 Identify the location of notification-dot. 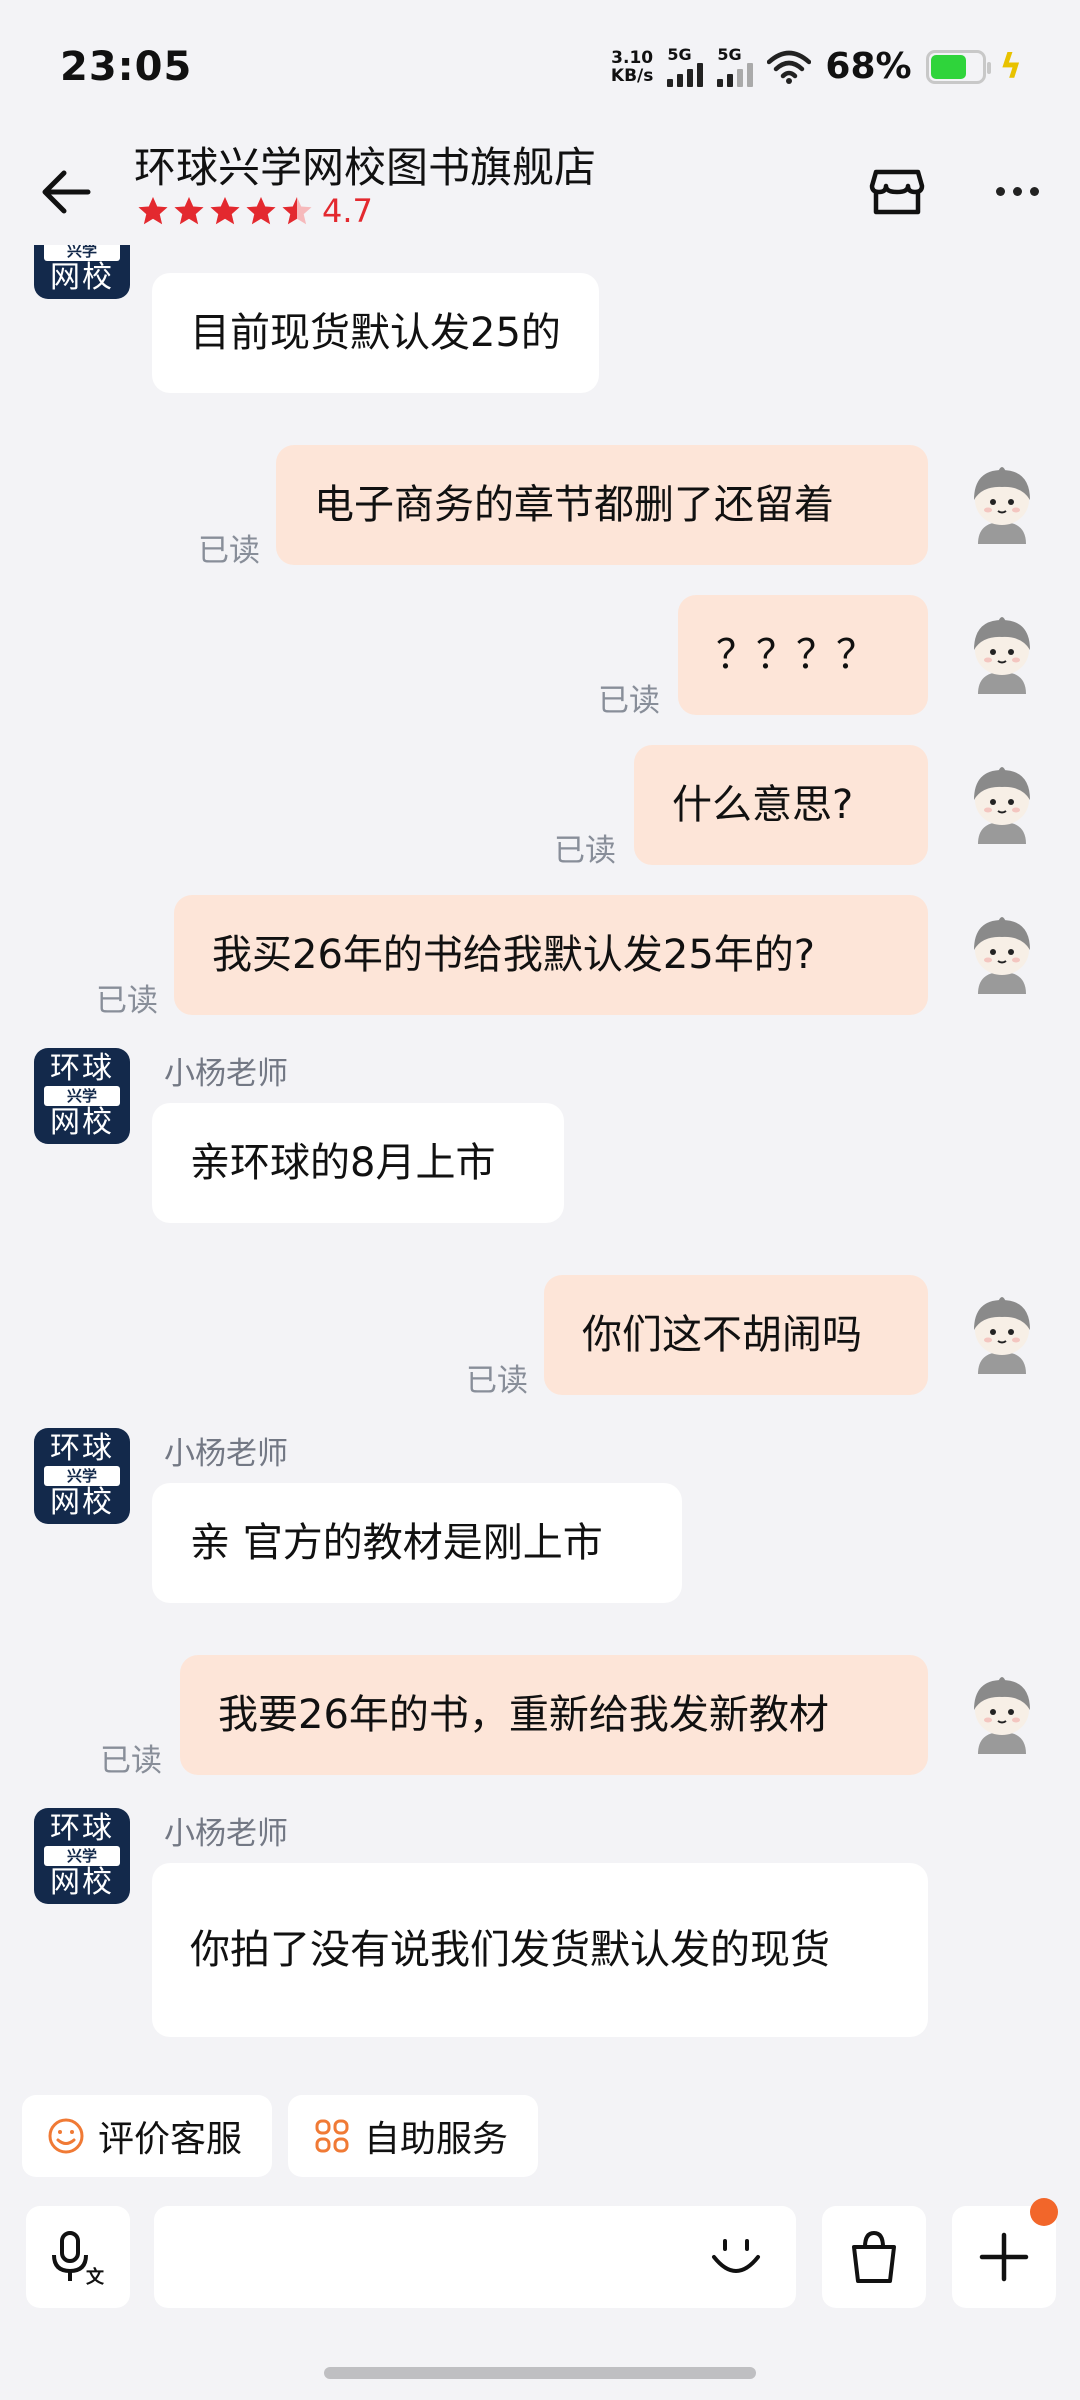
(1044, 2212).